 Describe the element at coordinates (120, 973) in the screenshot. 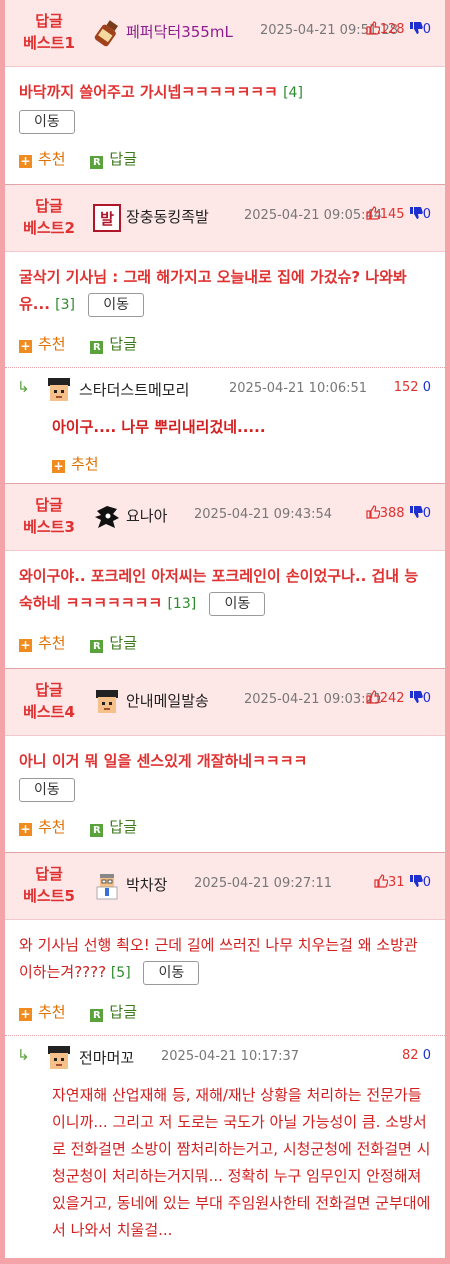

I see `reply-count: [5]` at that location.